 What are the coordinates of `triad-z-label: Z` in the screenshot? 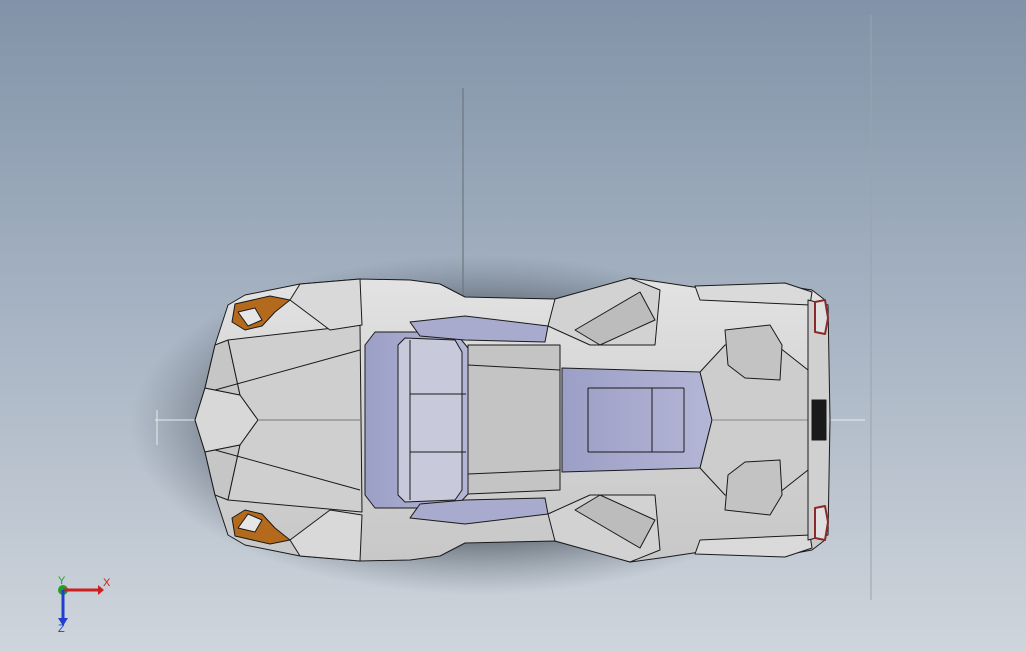 It's located at (61, 629).